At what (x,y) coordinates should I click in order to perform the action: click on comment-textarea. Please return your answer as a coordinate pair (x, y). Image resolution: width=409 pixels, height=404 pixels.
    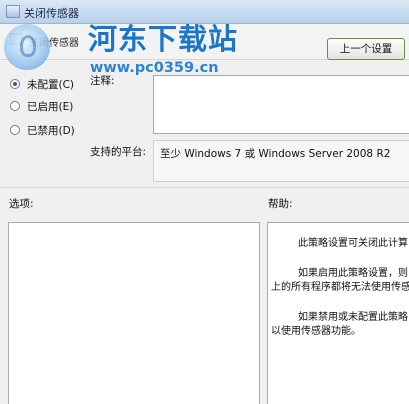
    Looking at the image, I should click on (281, 104).